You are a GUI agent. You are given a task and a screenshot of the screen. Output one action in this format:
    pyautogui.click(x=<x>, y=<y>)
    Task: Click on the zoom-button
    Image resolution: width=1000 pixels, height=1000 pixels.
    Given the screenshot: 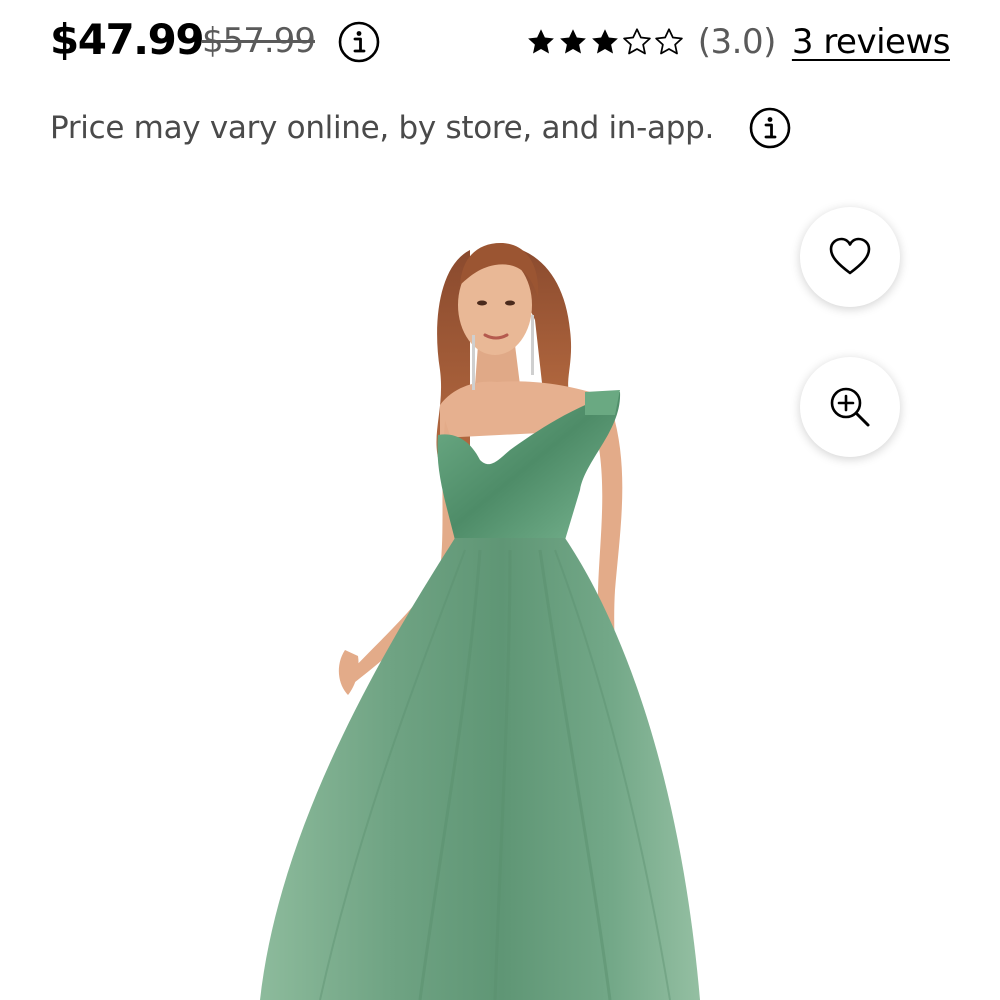 What is the action you would take?
    pyautogui.click(x=850, y=407)
    